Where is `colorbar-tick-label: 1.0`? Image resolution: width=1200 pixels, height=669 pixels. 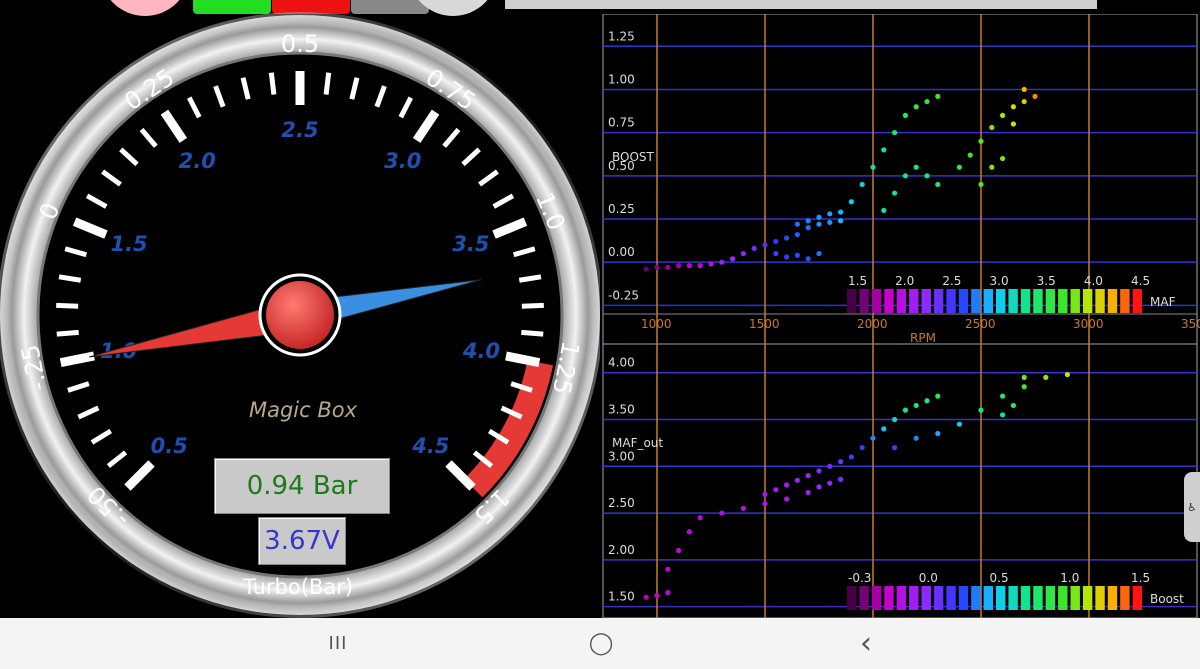
colorbar-tick-label: 1.0 is located at coordinates (1069, 578).